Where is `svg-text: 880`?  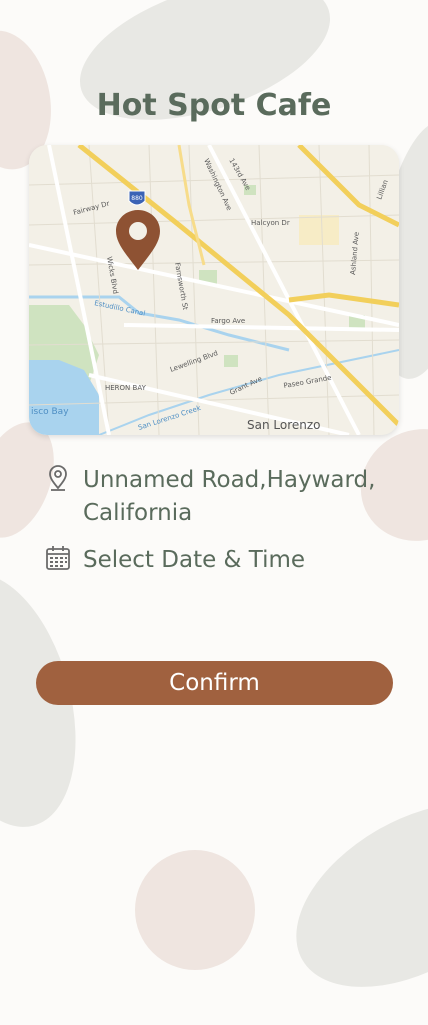 svg-text: 880 is located at coordinates (137, 198).